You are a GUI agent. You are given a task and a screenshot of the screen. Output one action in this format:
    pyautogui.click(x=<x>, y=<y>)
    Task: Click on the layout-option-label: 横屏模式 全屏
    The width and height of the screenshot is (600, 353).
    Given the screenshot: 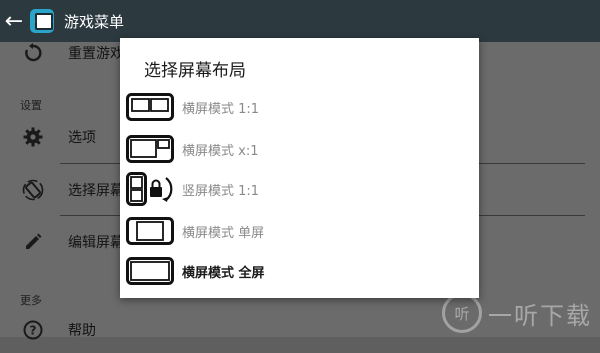 What is the action you would take?
    pyautogui.click(x=223, y=273)
    